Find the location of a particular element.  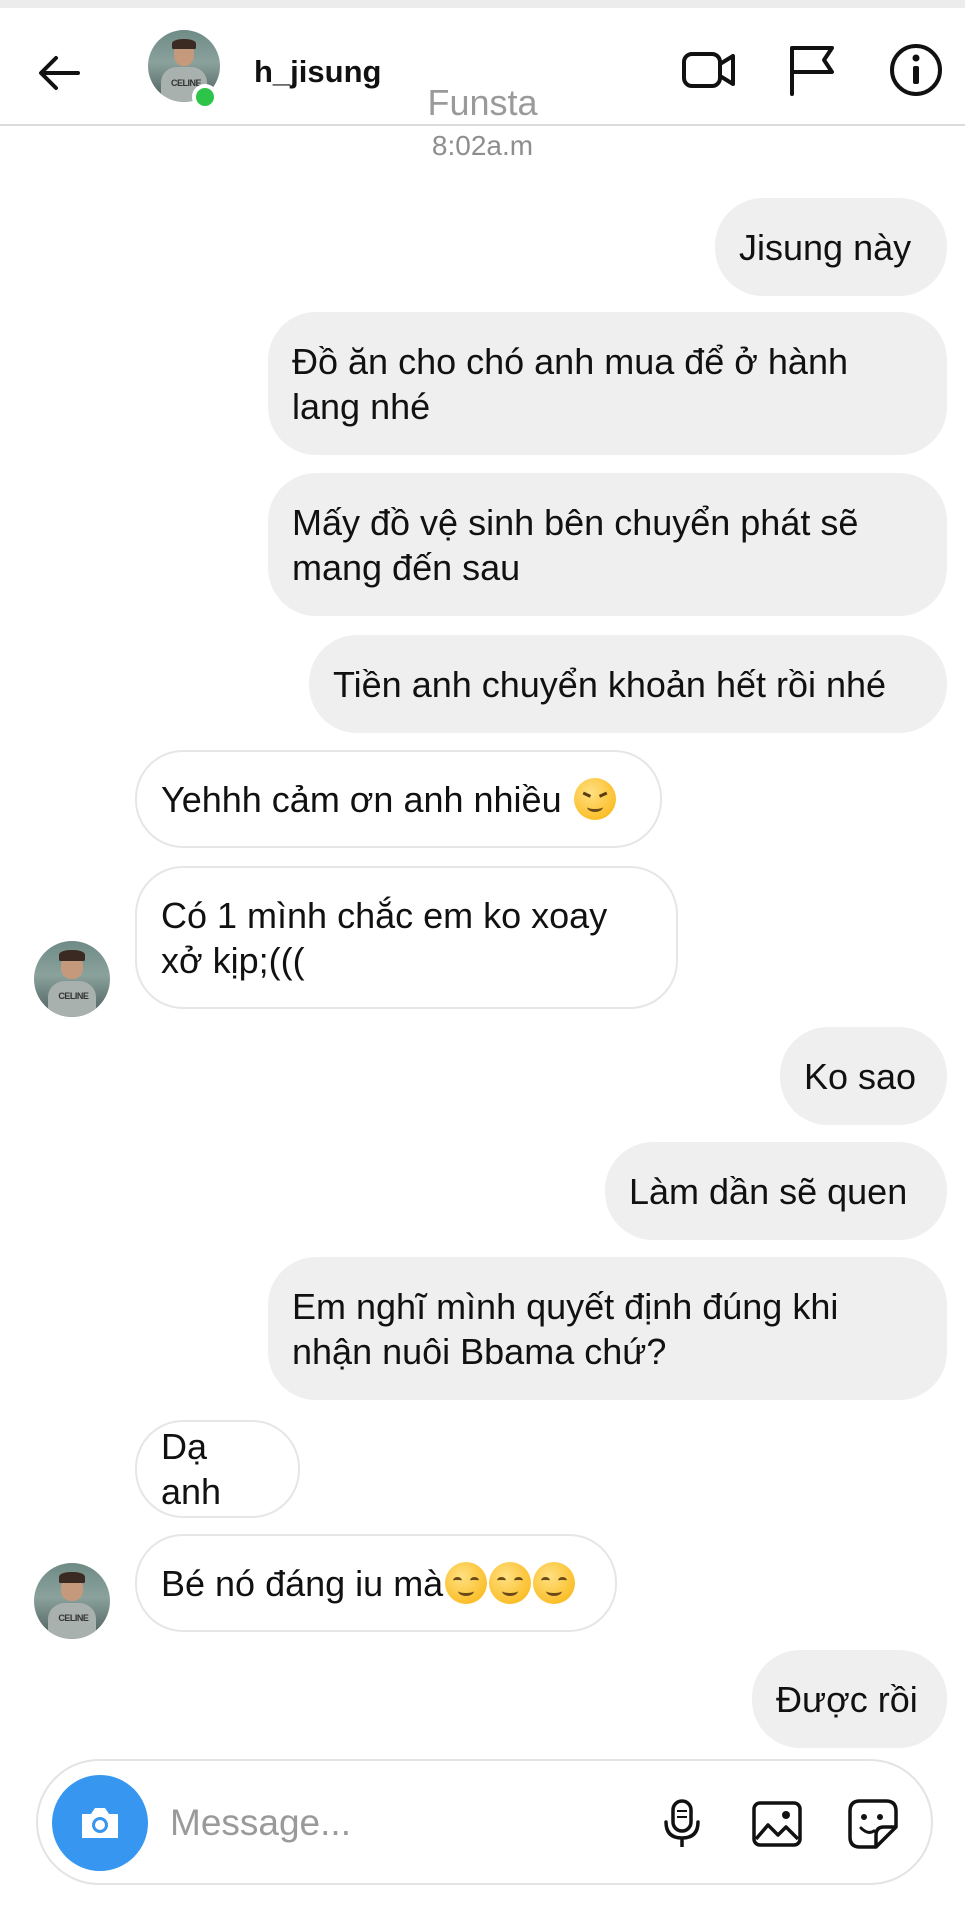

message-text: Đồ ăn cho chó anh mua để ở hành lang nhé is located at coordinates (570, 383).